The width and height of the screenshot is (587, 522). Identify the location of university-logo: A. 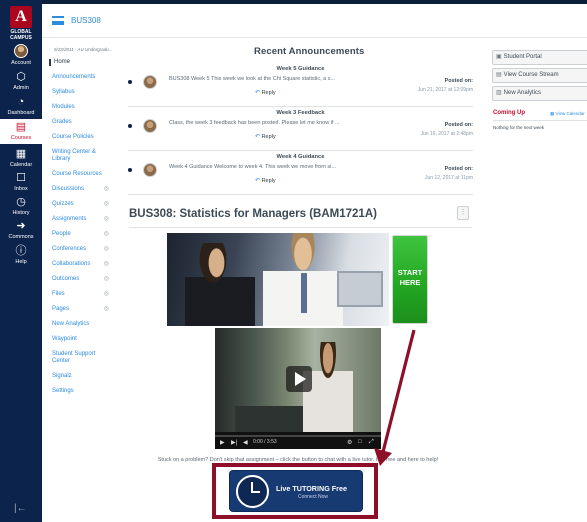
(21, 17).